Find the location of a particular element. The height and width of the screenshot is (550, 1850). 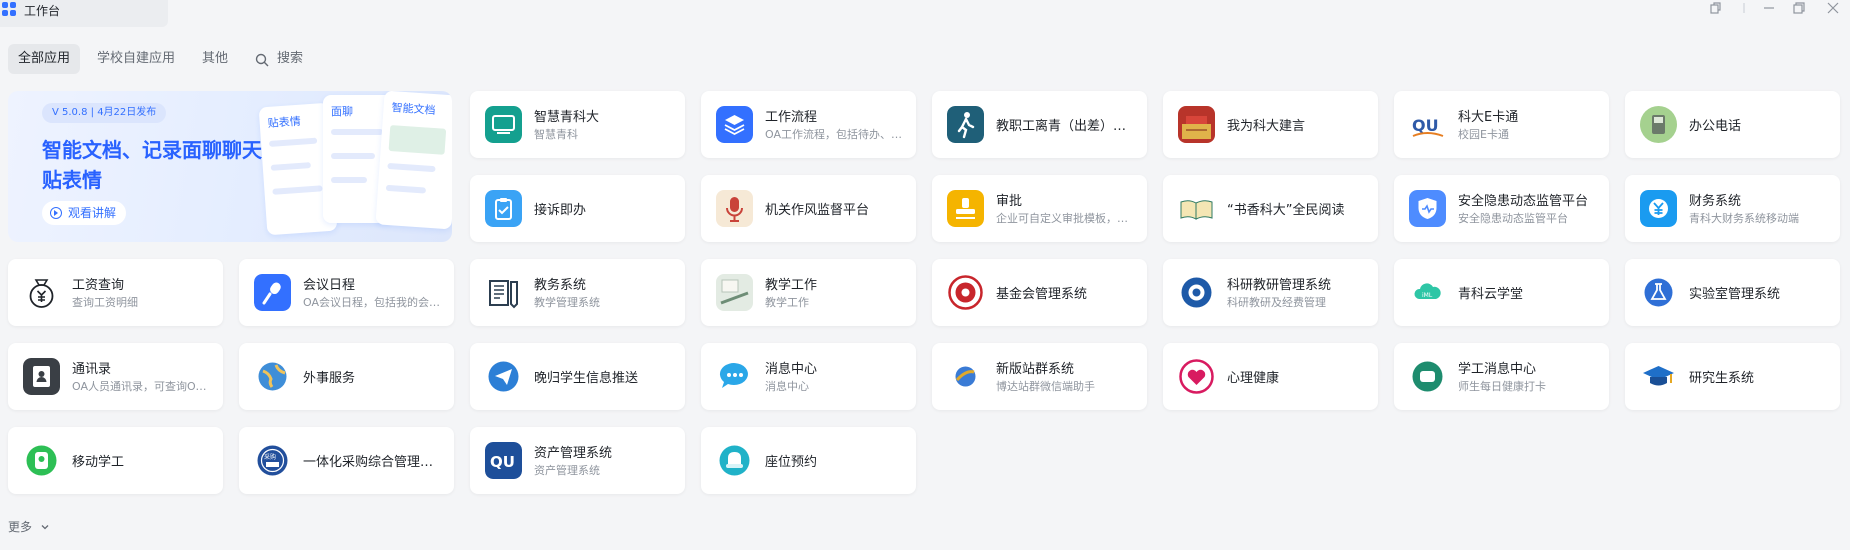

app-card: 办公电话 is located at coordinates (1732, 124).